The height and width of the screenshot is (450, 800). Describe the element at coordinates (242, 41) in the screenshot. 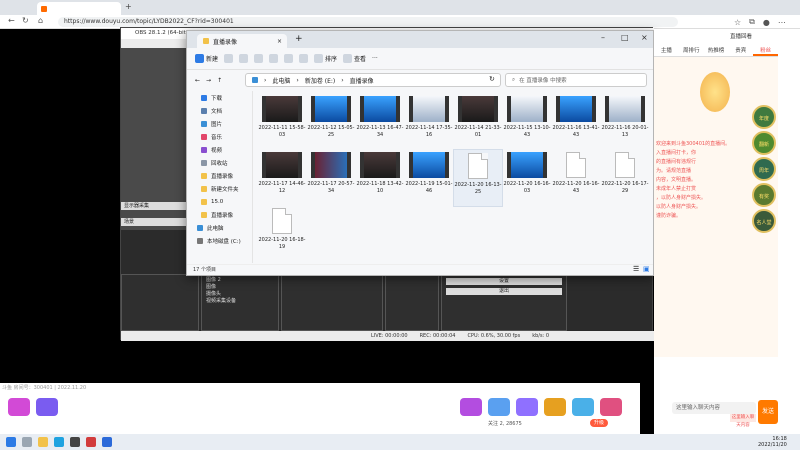

I see `explorer-tab: 直播录像 ×` at that location.